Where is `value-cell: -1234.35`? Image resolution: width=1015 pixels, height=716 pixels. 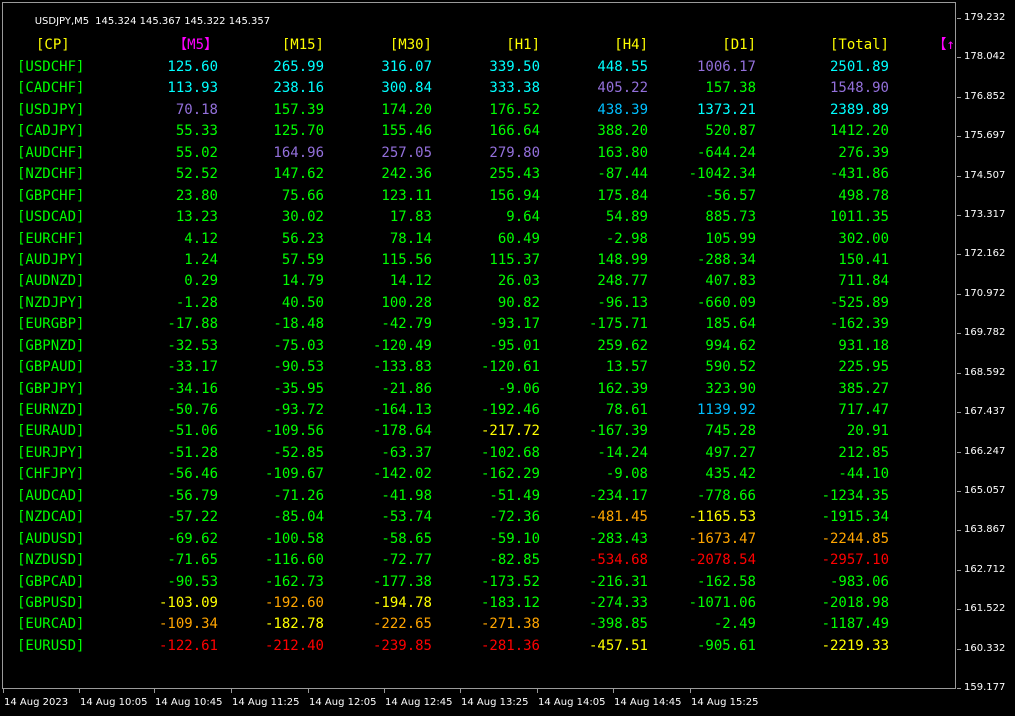
value-cell: -1234.35 is located at coordinates (855, 496).